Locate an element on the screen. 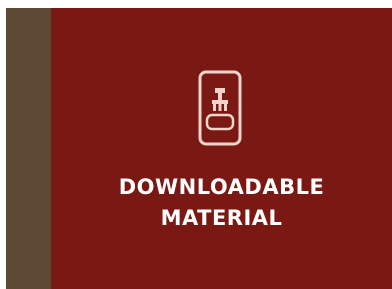  adjacent-card-edge is located at coordinates (28, 148).